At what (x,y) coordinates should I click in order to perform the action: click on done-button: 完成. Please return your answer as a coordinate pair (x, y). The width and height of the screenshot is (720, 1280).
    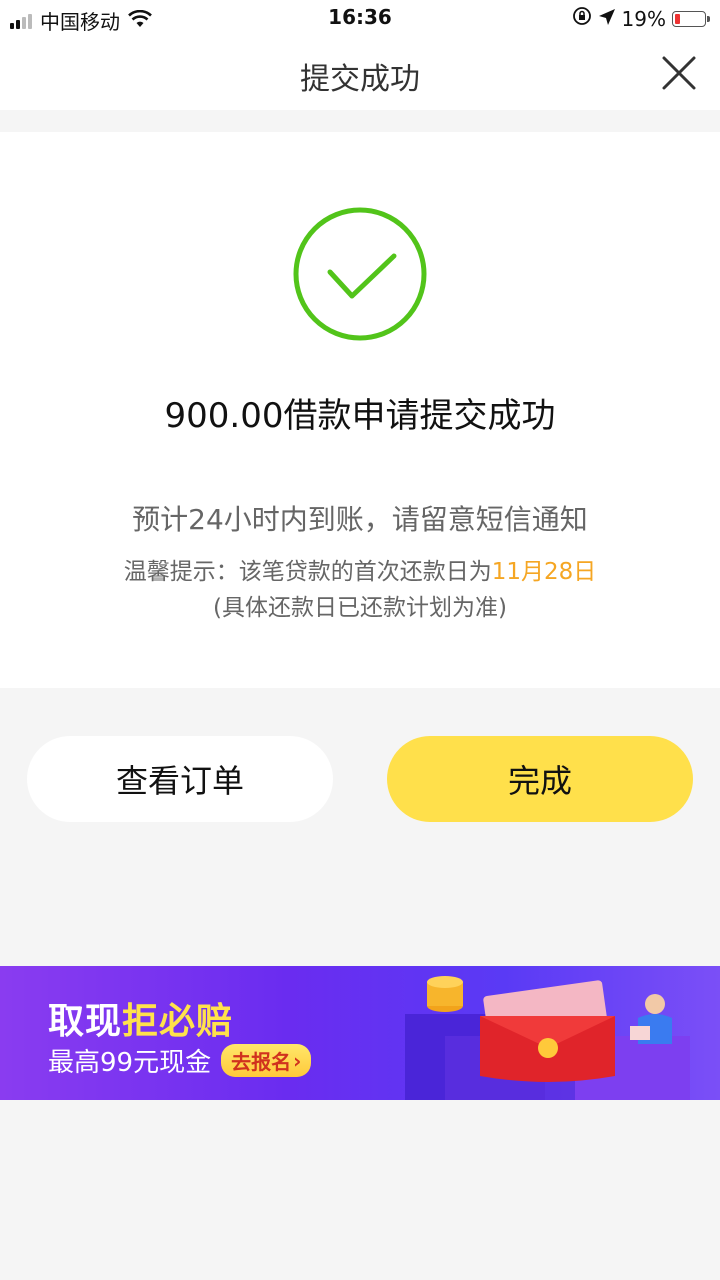
    Looking at the image, I should click on (540, 779).